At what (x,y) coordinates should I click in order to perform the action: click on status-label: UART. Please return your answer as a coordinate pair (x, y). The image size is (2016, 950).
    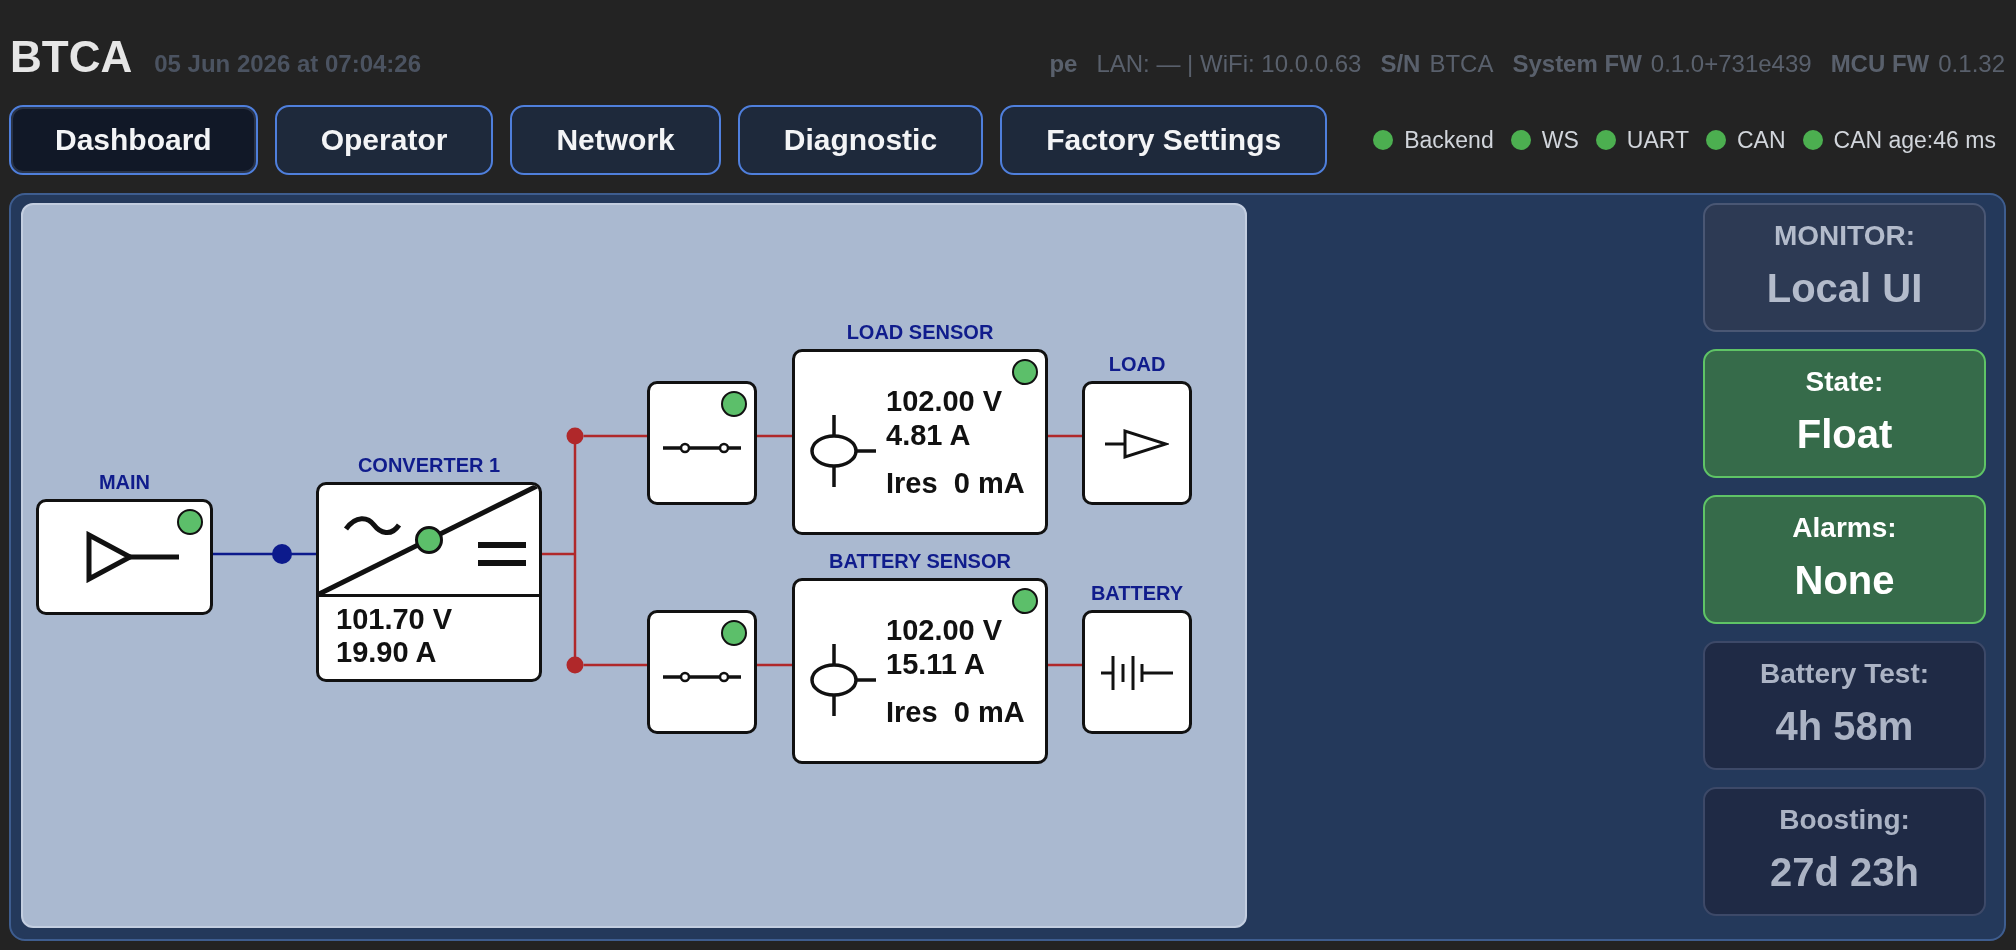
    Looking at the image, I should click on (1657, 140).